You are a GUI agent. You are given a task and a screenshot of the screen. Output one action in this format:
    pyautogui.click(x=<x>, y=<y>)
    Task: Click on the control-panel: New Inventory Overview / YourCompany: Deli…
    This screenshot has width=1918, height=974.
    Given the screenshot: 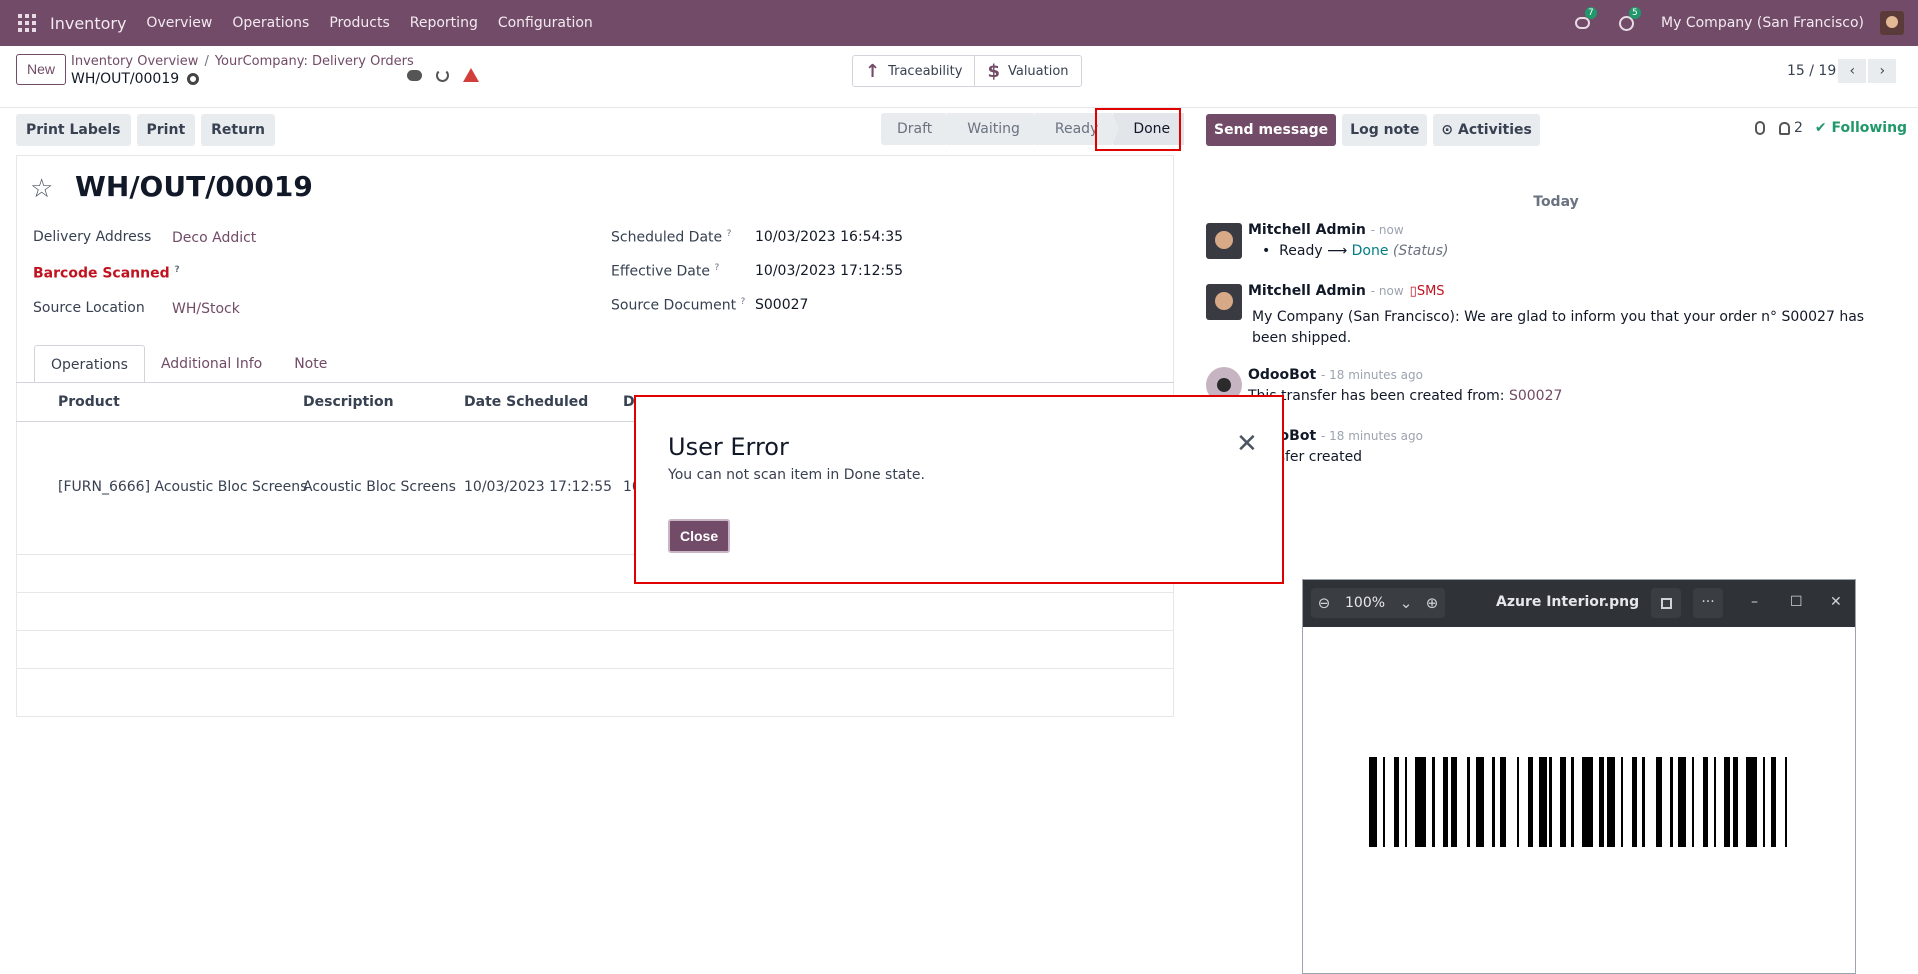 What is the action you would take?
    pyautogui.click(x=959, y=77)
    